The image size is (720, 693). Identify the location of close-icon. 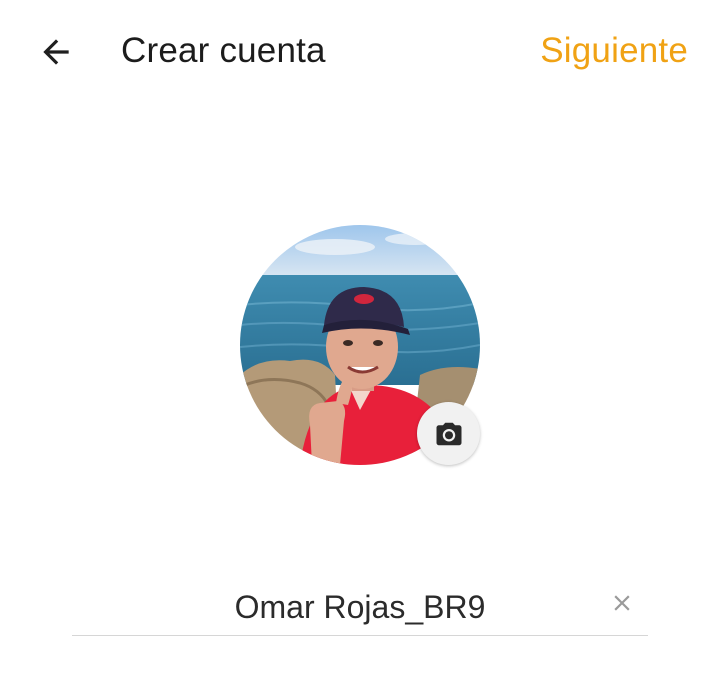
(622, 603).